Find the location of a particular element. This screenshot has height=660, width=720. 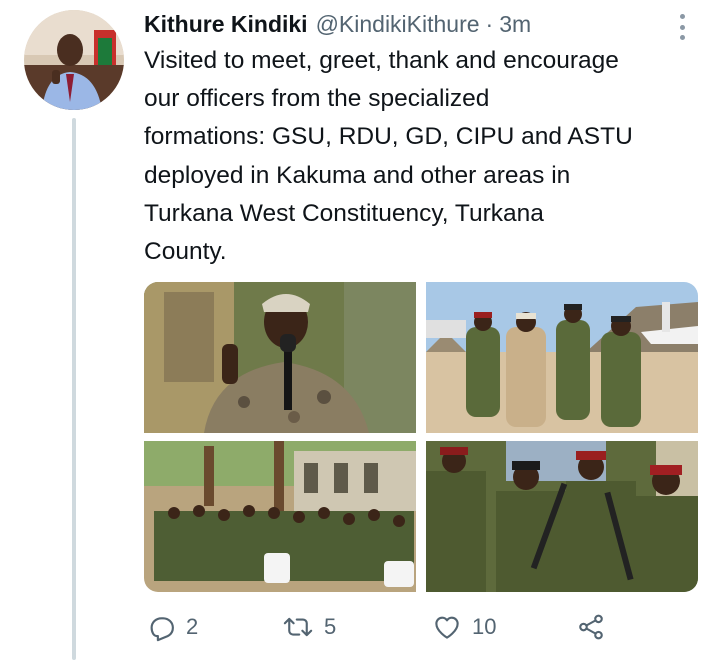

photo-officers-seated-outdoors is located at coordinates (280, 516).